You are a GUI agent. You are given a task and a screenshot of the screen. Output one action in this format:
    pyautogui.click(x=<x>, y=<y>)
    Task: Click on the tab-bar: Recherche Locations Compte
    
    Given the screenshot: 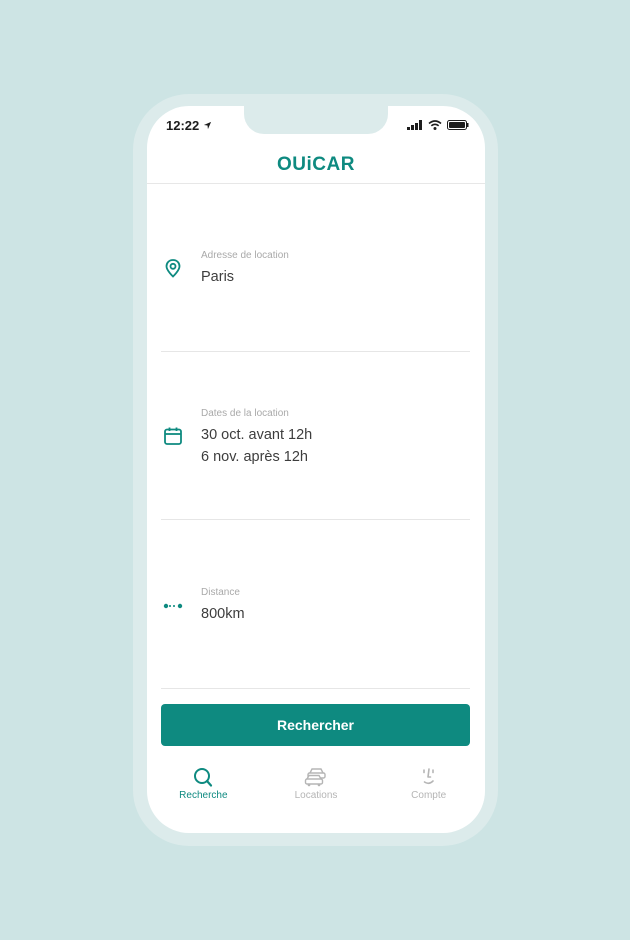 What is the action you would take?
    pyautogui.click(x=316, y=786)
    